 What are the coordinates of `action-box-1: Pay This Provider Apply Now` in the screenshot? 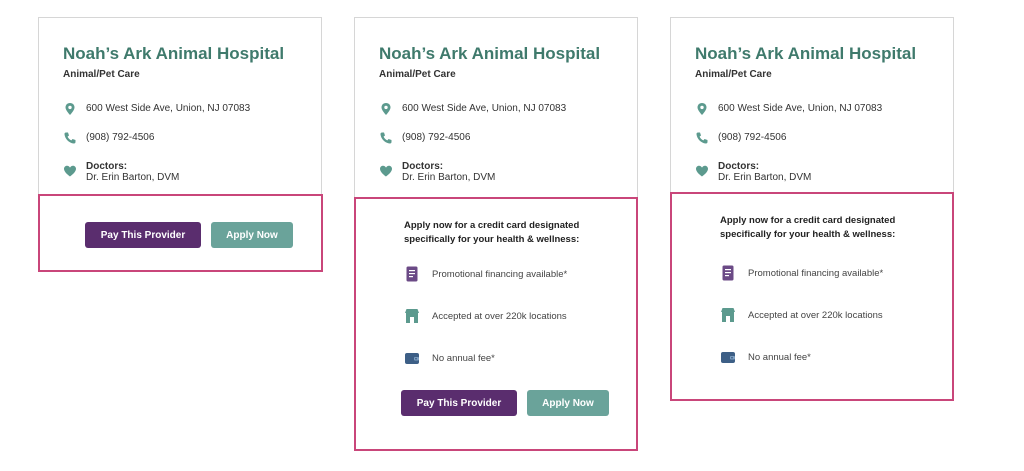 It's located at (180, 233).